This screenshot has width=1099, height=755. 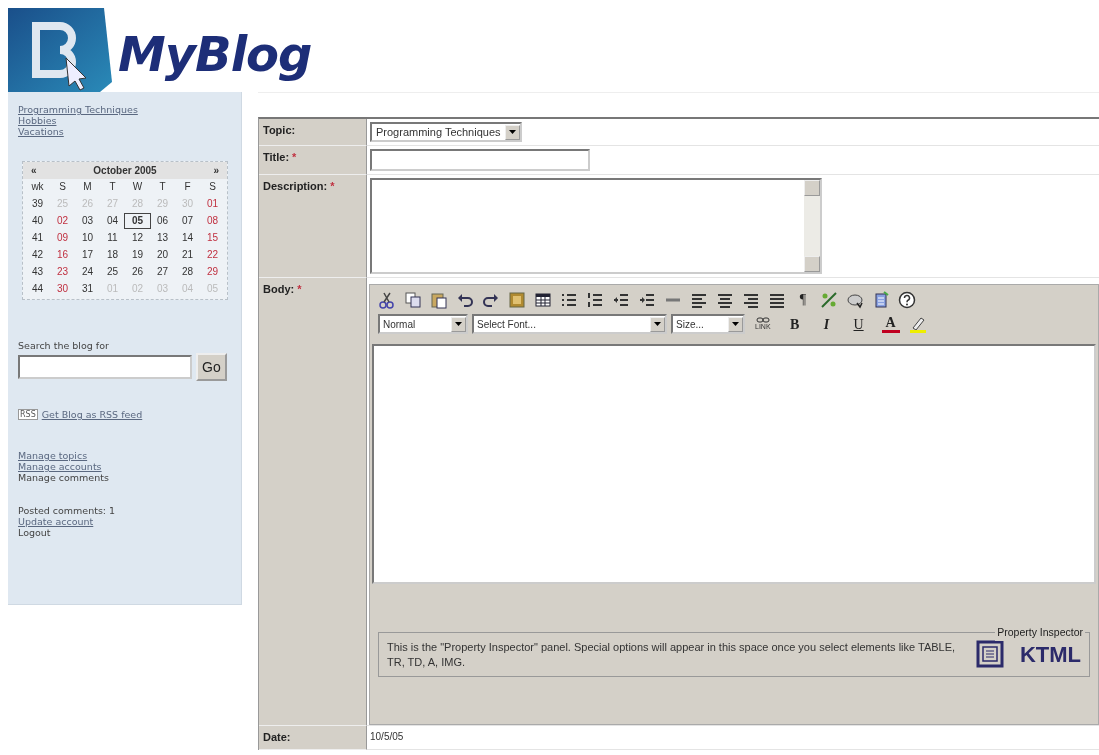 I want to click on calendar-day: 22, so click(x=212, y=255).